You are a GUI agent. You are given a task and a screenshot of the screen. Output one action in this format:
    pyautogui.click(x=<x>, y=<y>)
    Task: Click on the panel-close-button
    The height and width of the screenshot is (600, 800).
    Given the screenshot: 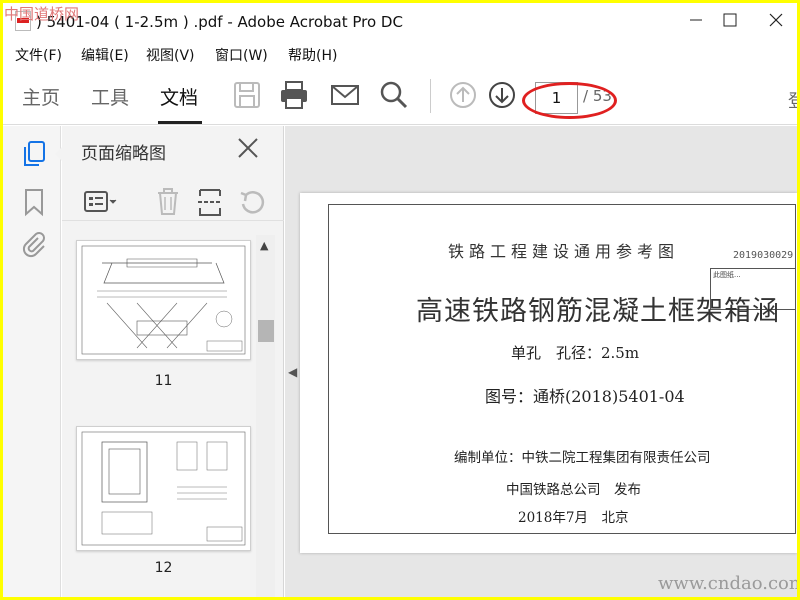 What is the action you would take?
    pyautogui.click(x=248, y=148)
    